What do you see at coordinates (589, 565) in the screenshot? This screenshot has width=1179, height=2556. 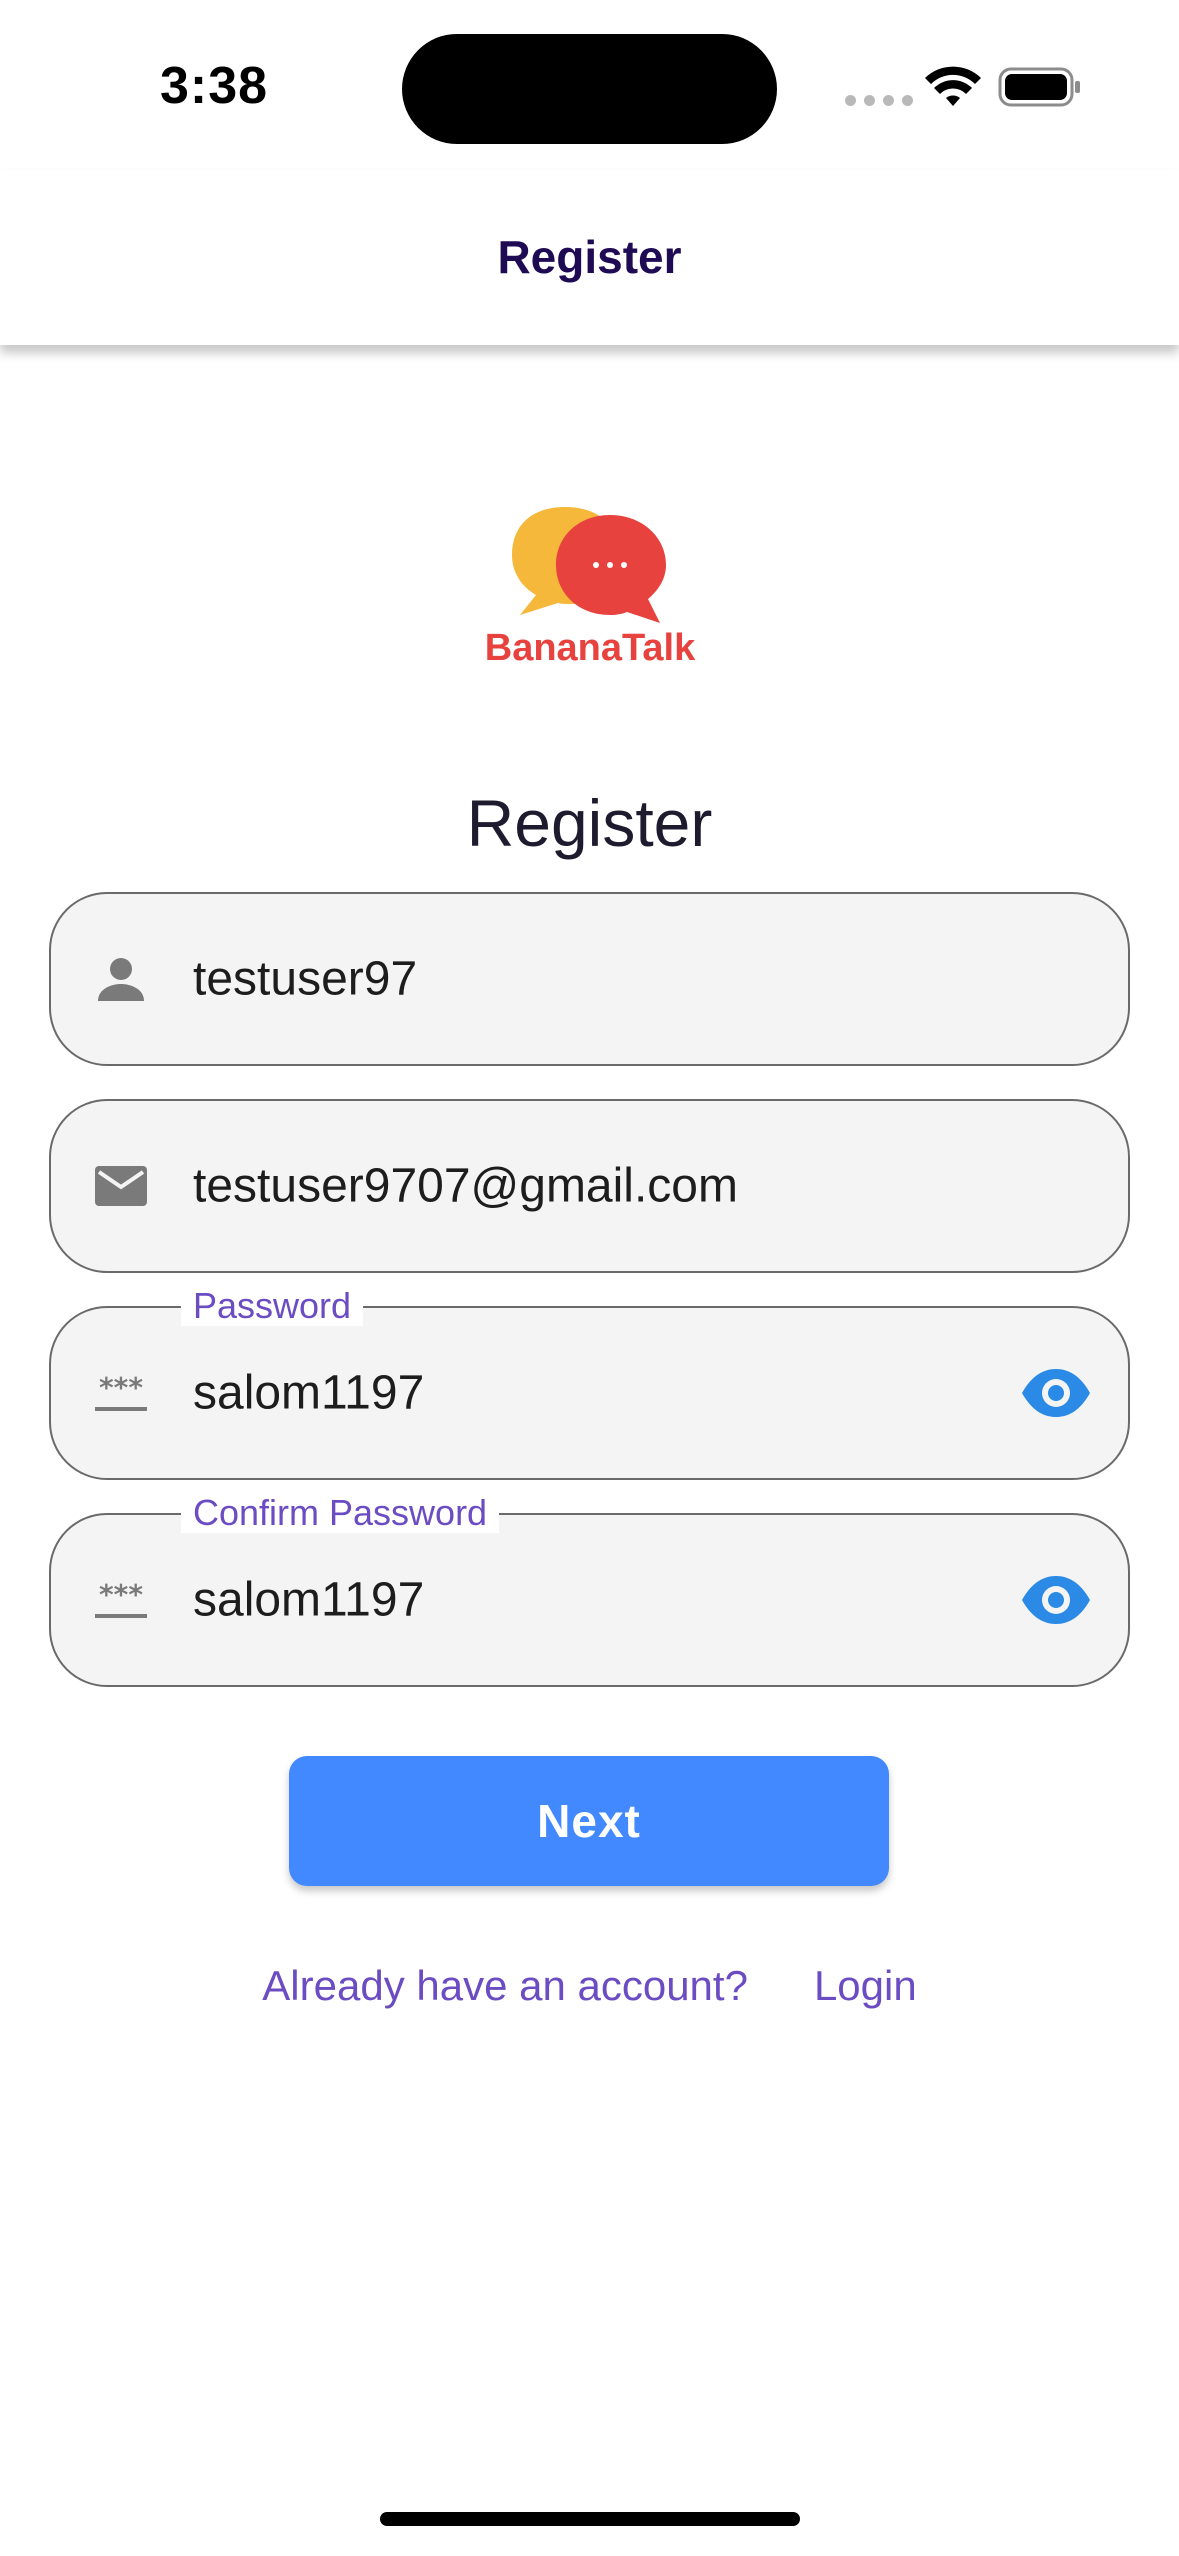 I see `chat-bubbles-icon` at bounding box center [589, 565].